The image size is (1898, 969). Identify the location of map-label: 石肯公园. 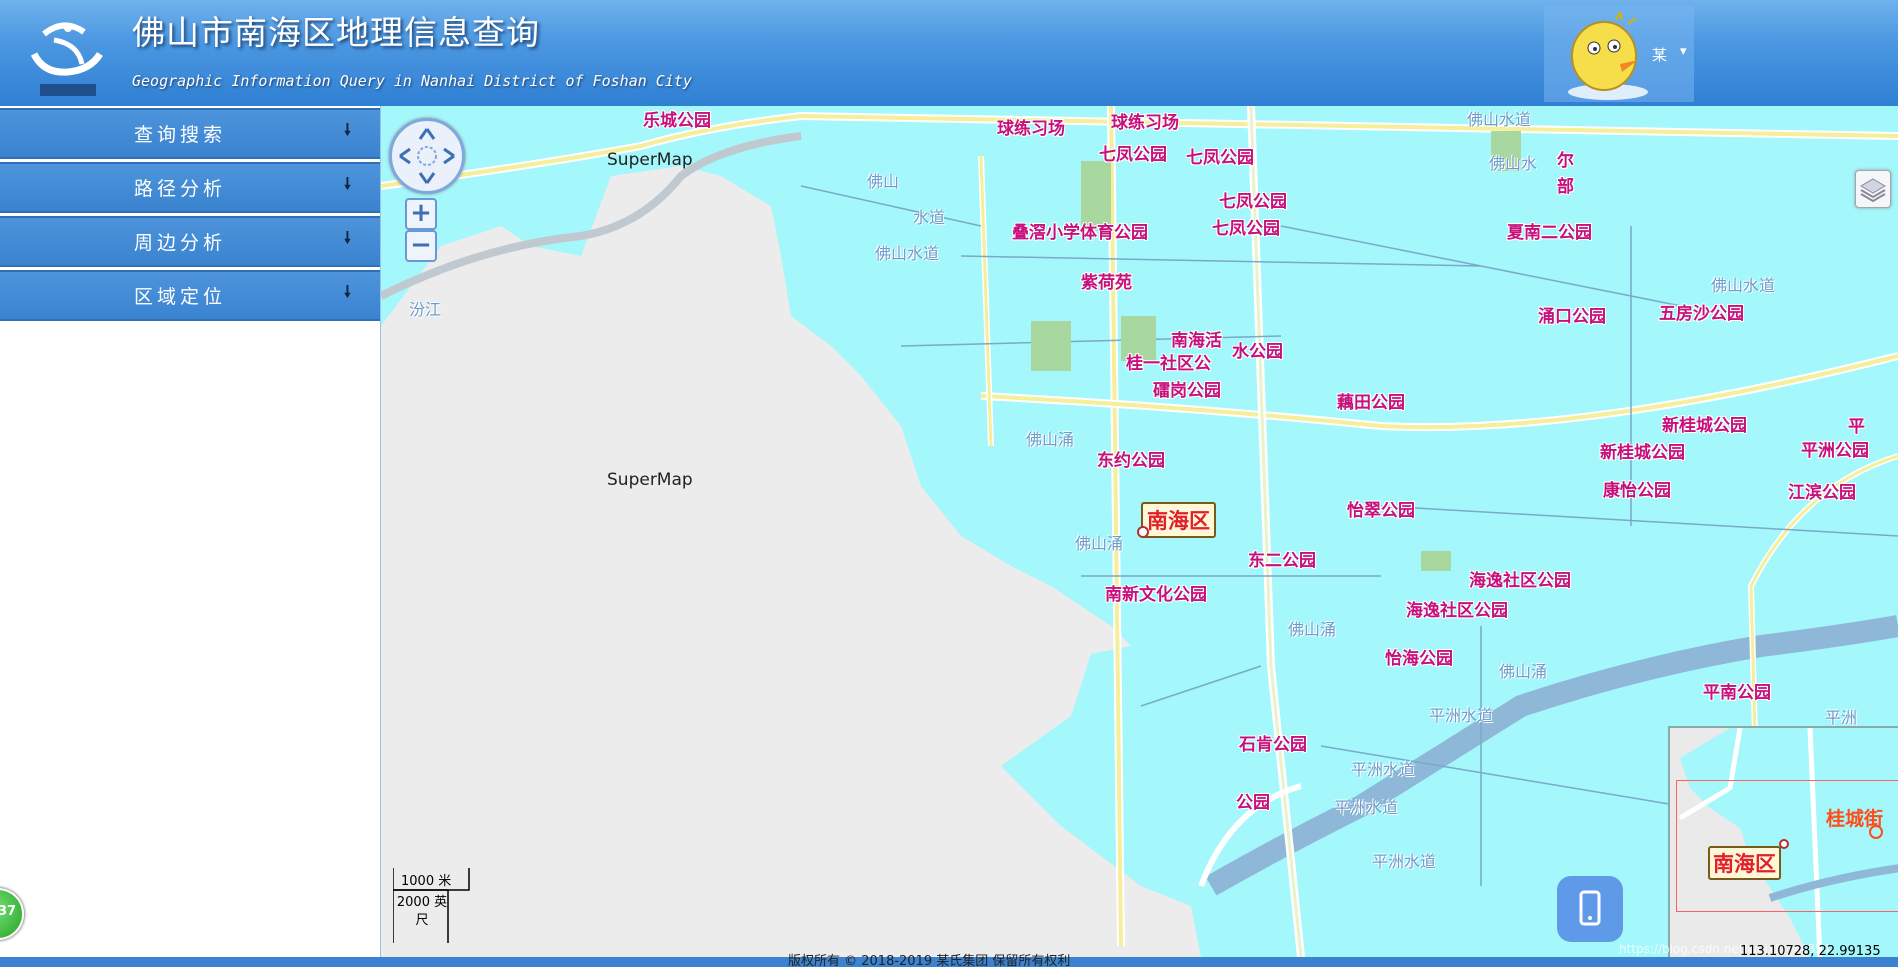
(1273, 745).